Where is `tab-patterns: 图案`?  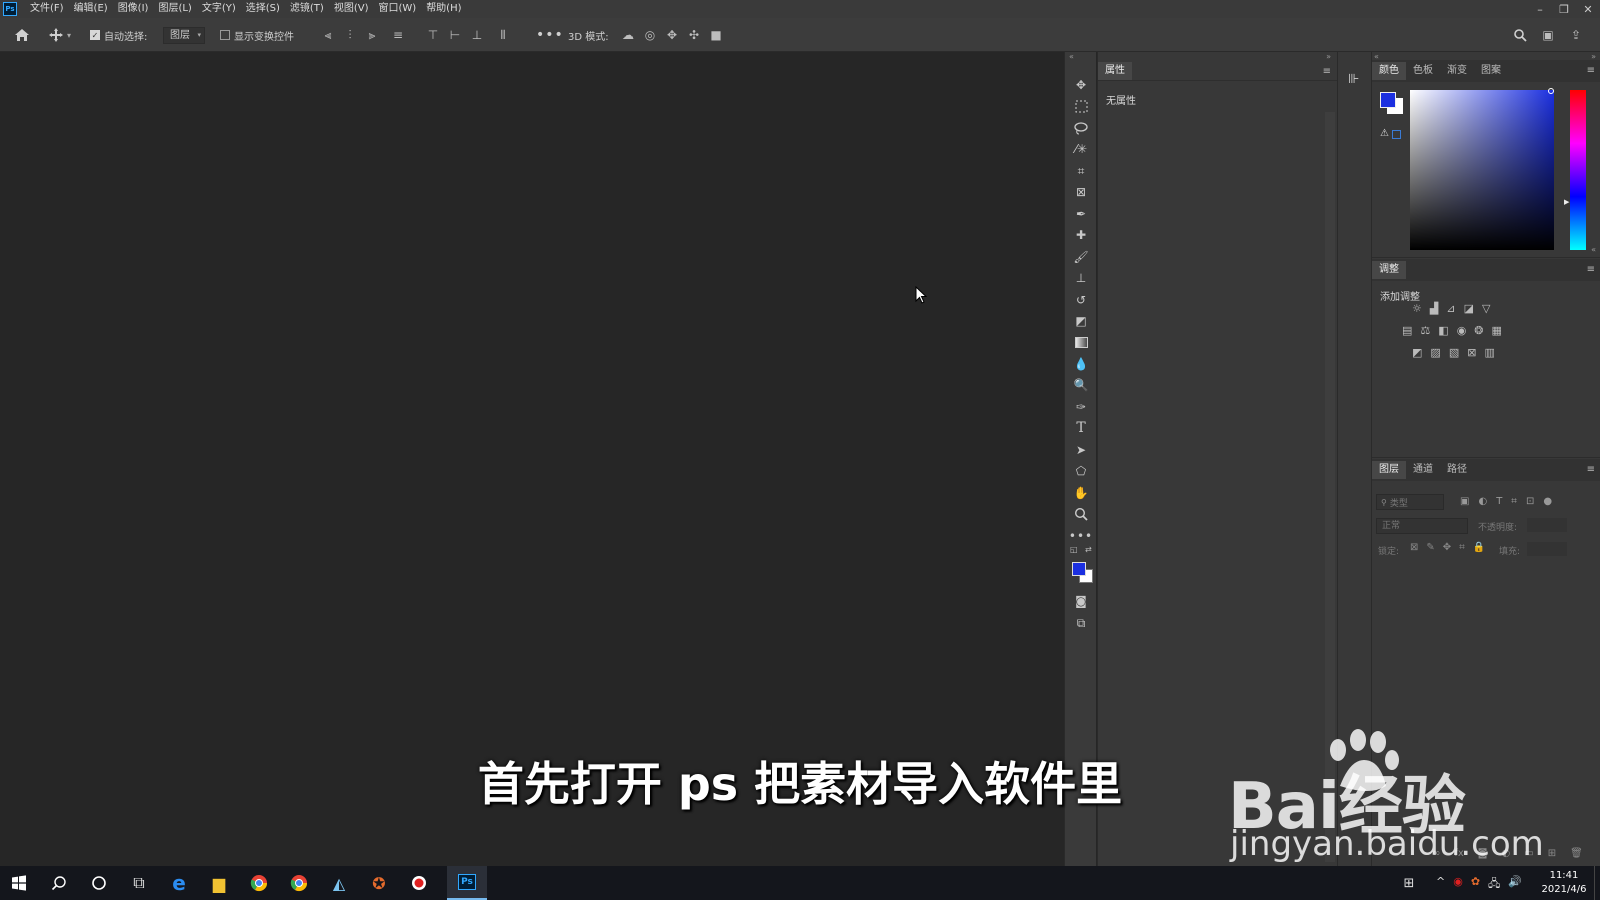 tab-patterns: 图案 is located at coordinates (1491, 71).